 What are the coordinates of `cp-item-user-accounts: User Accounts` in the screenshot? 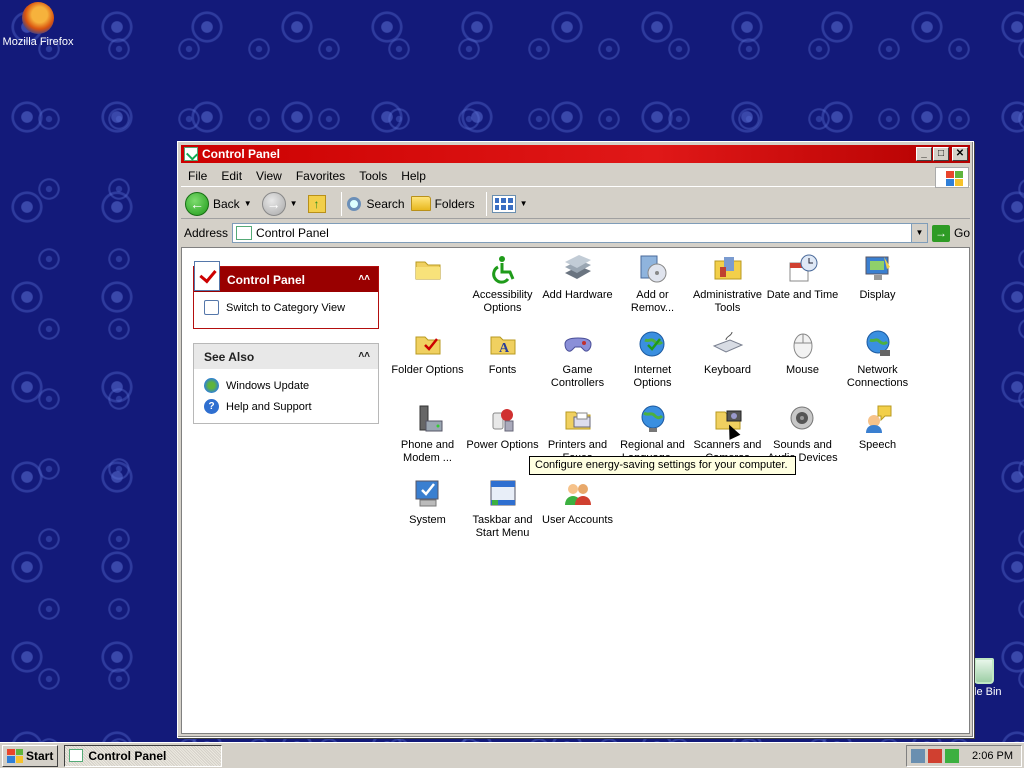 It's located at (577, 500).